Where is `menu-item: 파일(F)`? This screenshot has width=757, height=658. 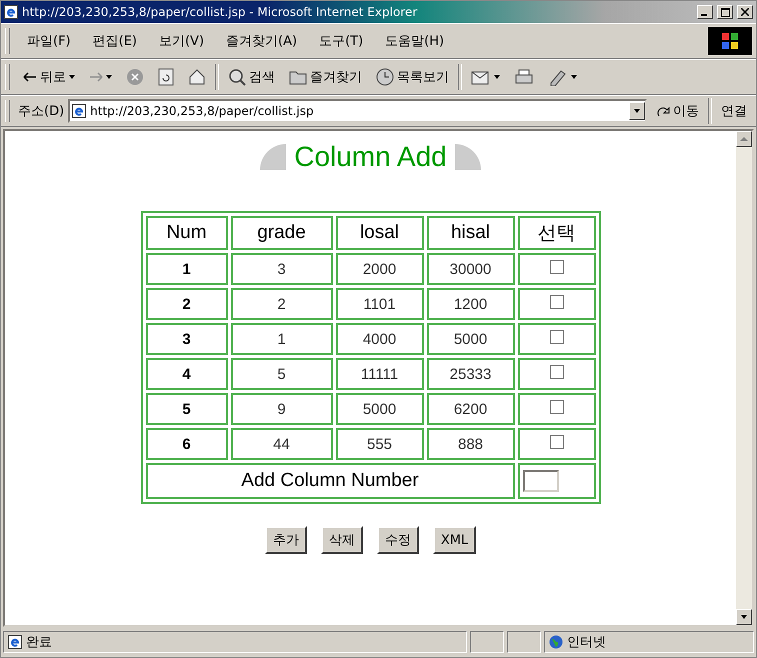
menu-item: 파일(F) is located at coordinates (49, 41).